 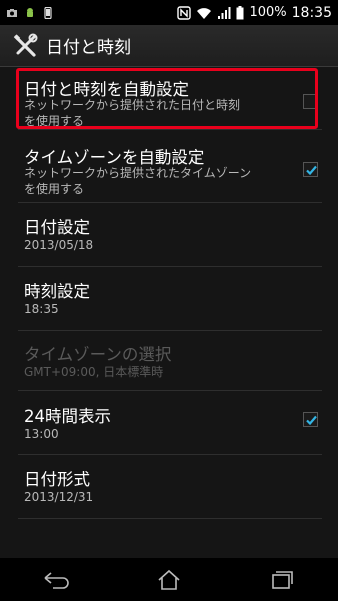 I want to click on setting-title: 時刻設定, so click(x=57, y=291).